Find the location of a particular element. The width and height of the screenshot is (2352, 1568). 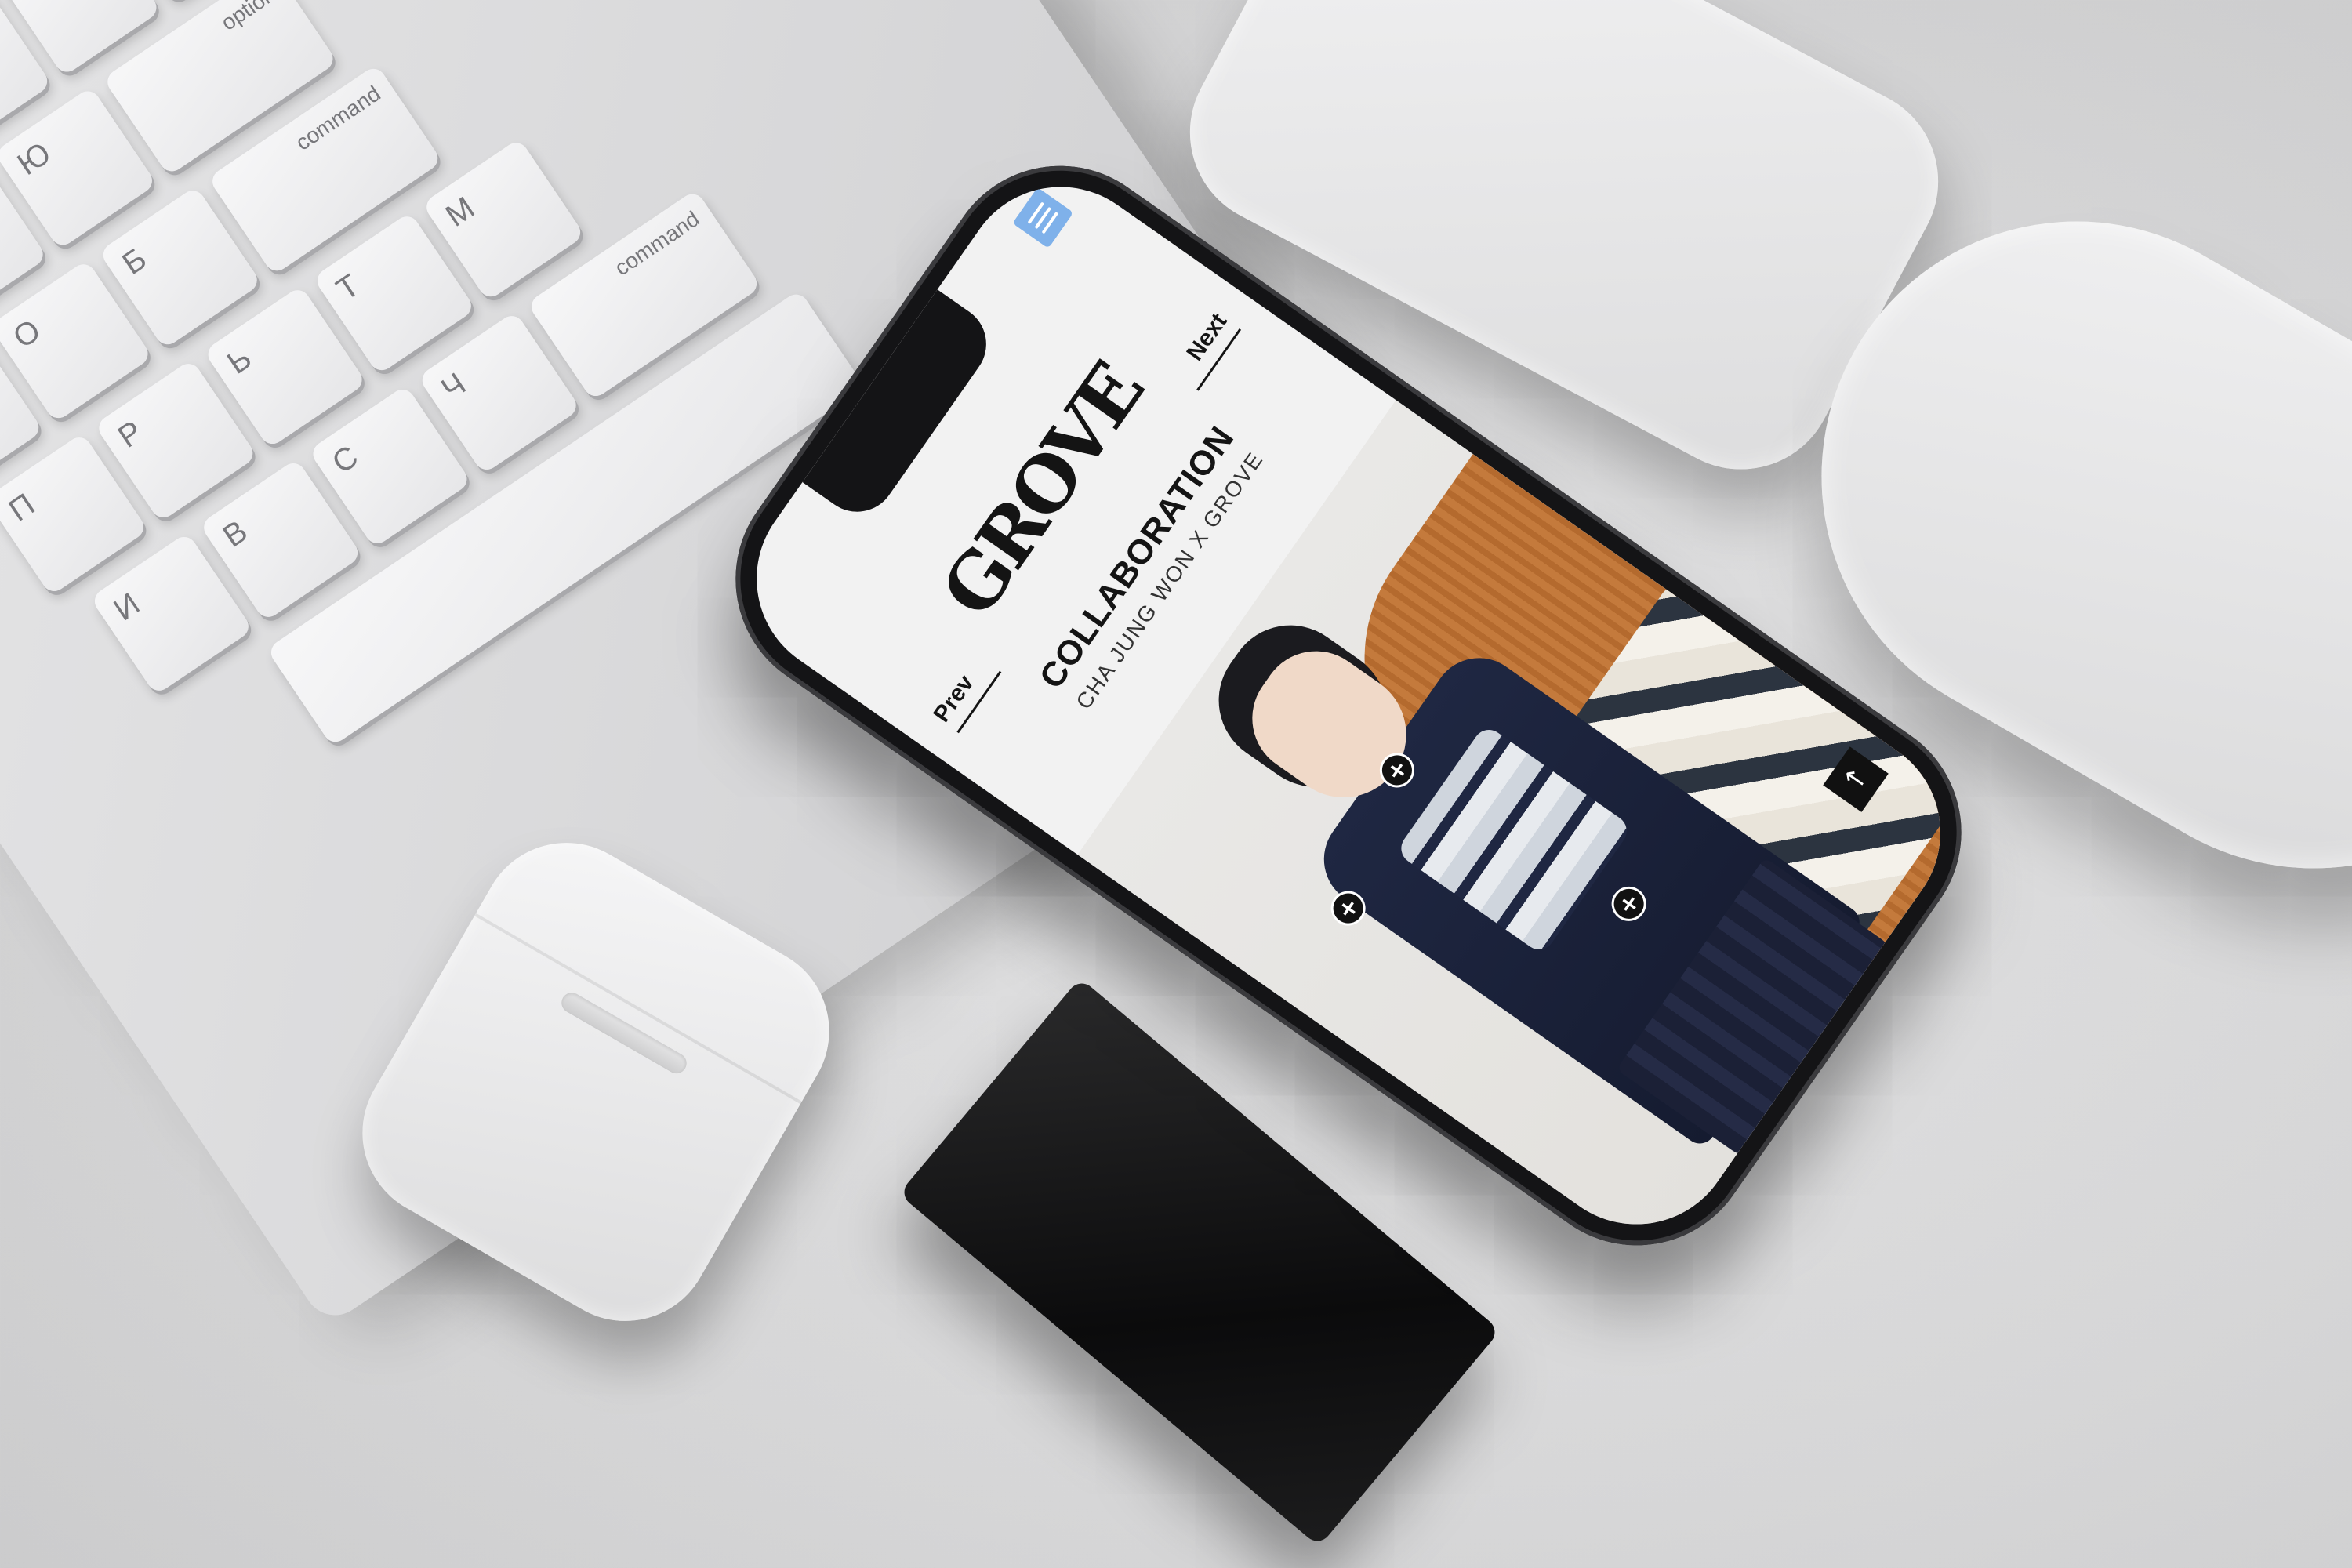

key-label: Э is located at coordinates (35, 4).